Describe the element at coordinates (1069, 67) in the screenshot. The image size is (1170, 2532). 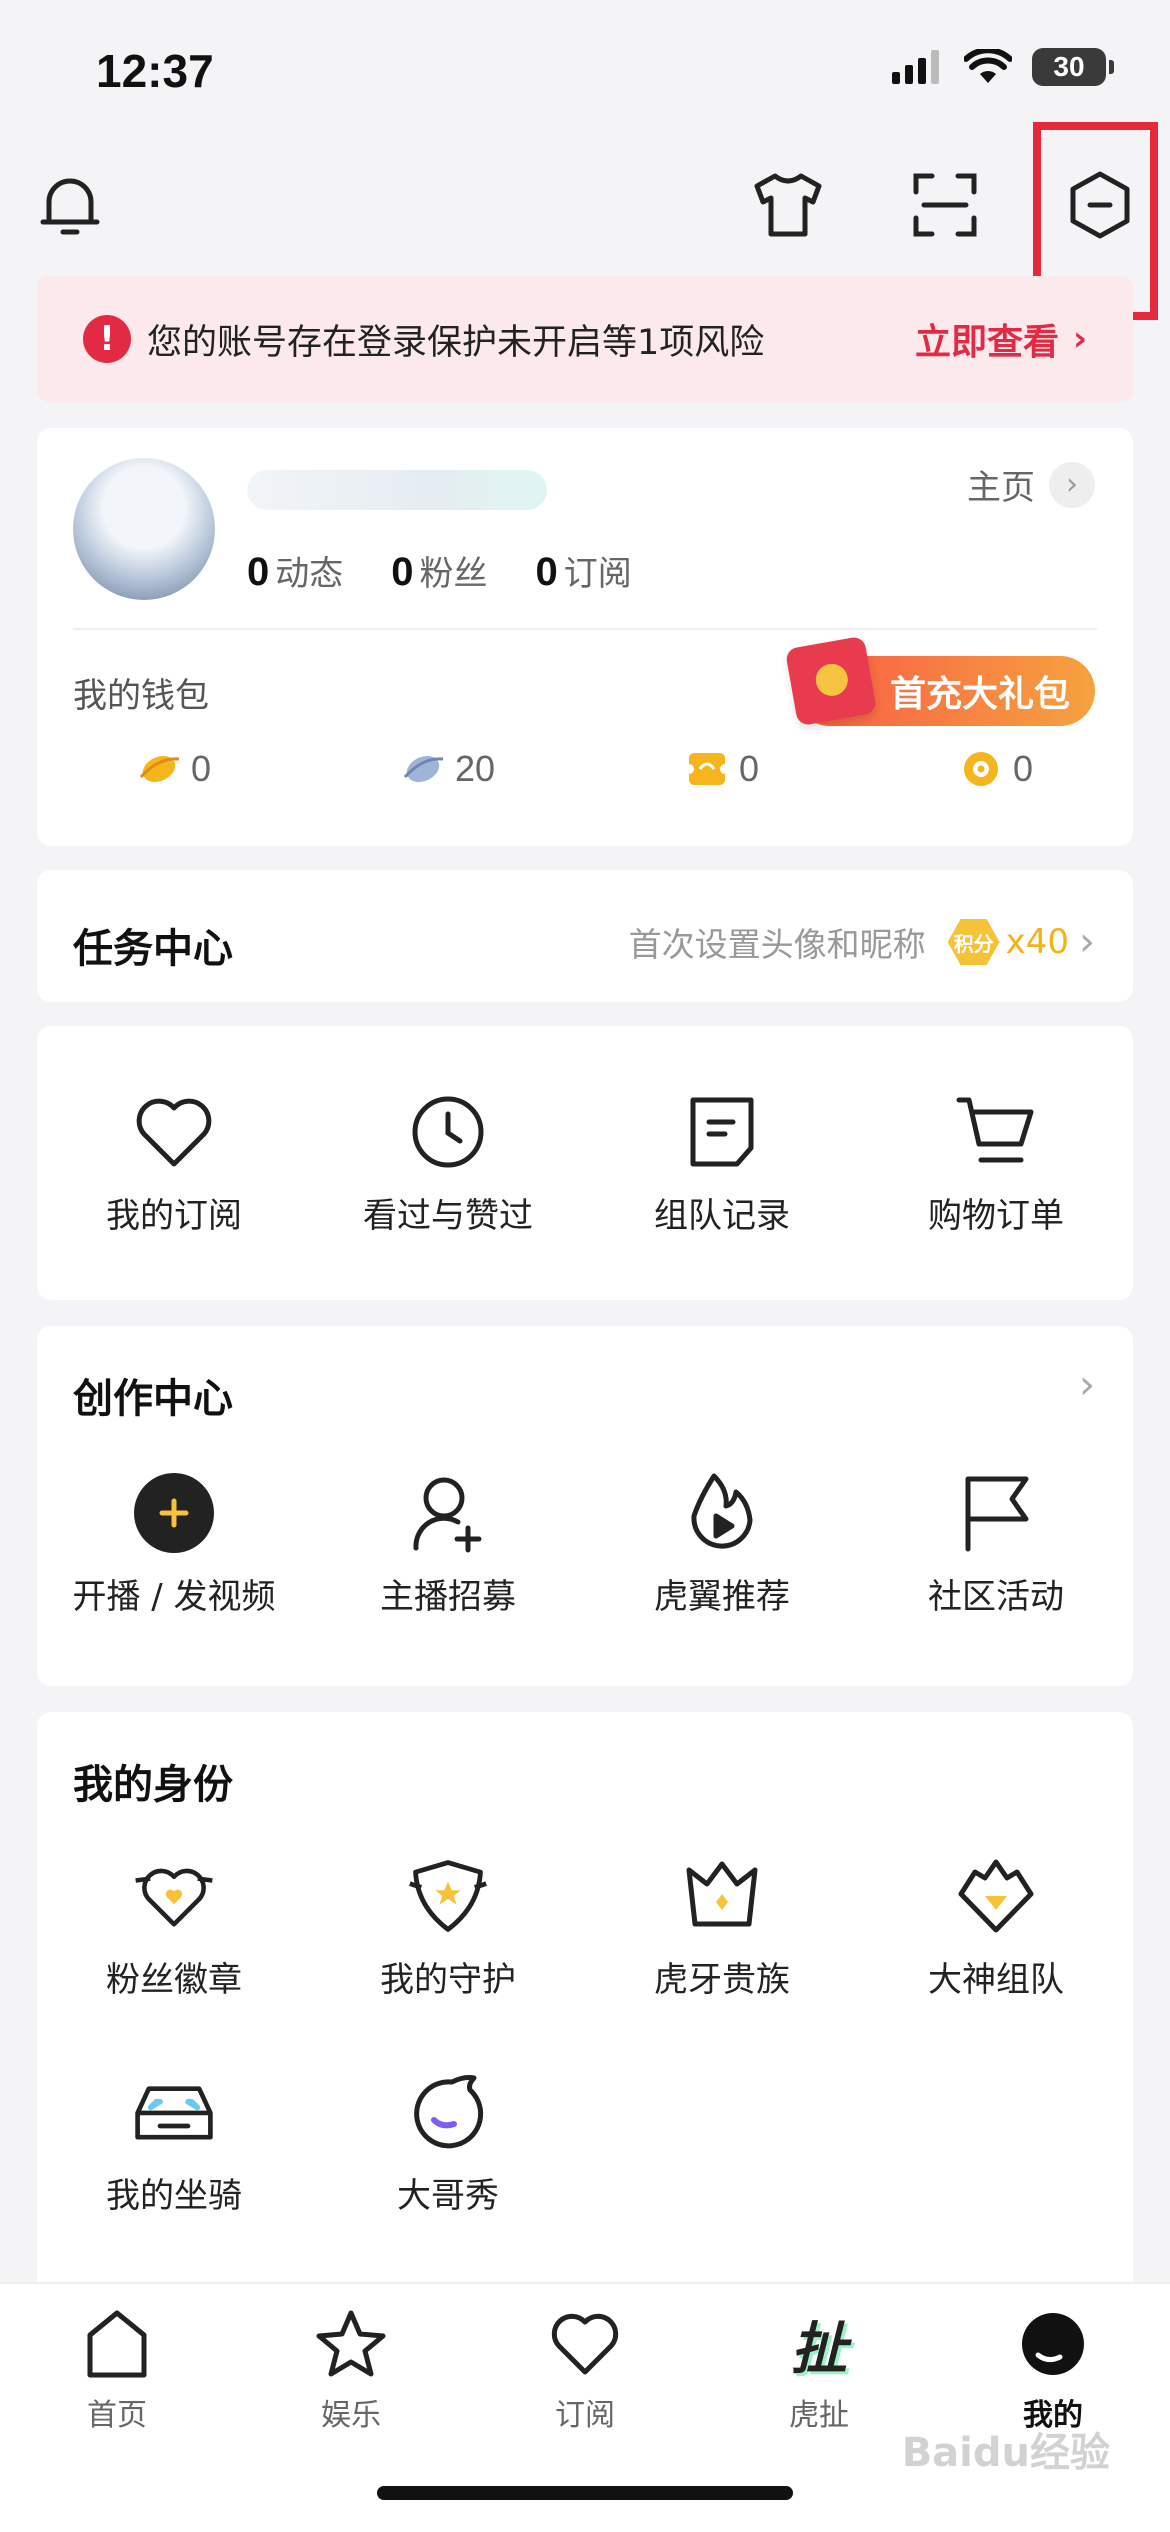
I see `battery-indicator: 30` at that location.